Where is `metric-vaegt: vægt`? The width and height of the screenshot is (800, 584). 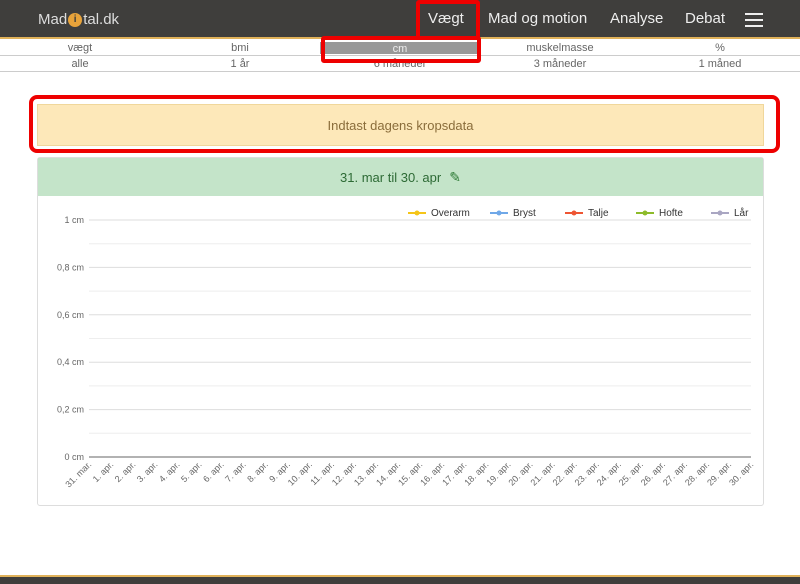
metric-vaegt: vægt is located at coordinates (80, 48).